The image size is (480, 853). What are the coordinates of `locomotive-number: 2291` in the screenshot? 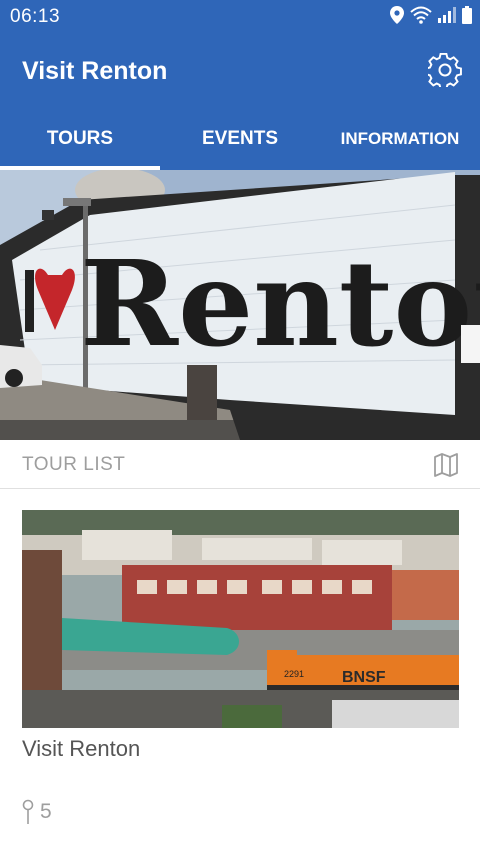 It's located at (294, 674).